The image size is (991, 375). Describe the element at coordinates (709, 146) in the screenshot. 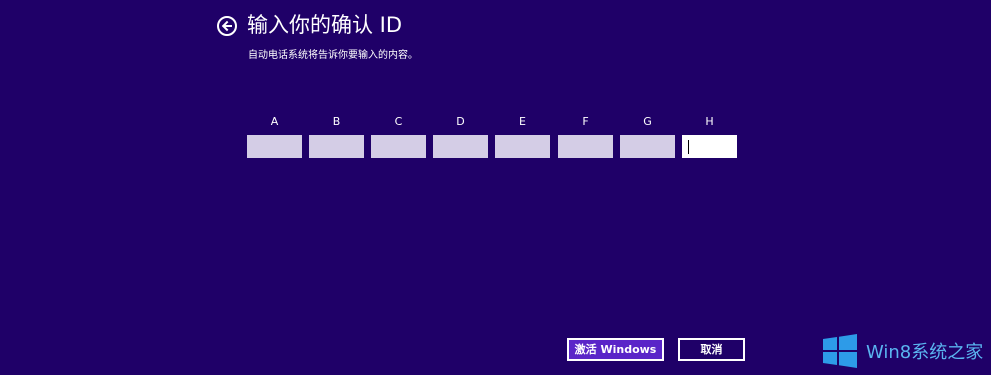

I see `id-field-input-h` at that location.